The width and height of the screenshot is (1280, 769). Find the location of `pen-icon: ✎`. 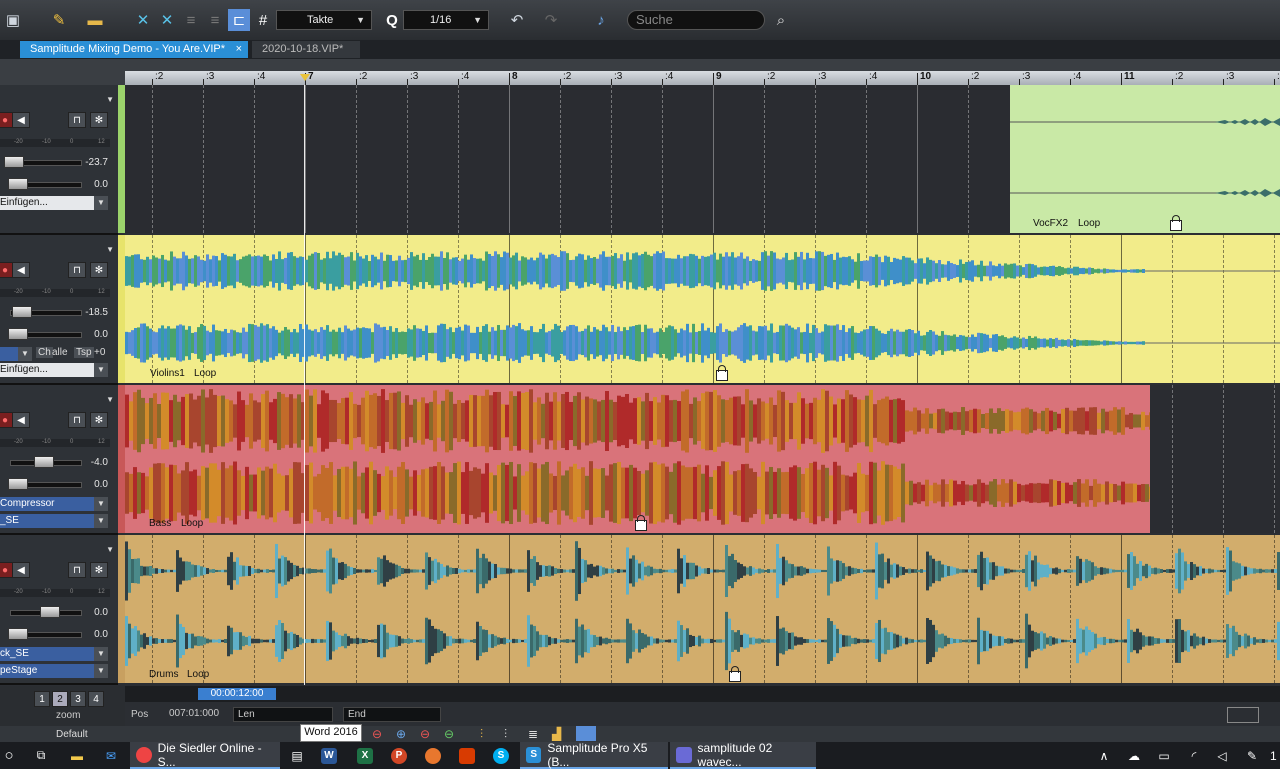

pen-icon: ✎ is located at coordinates (1252, 755).